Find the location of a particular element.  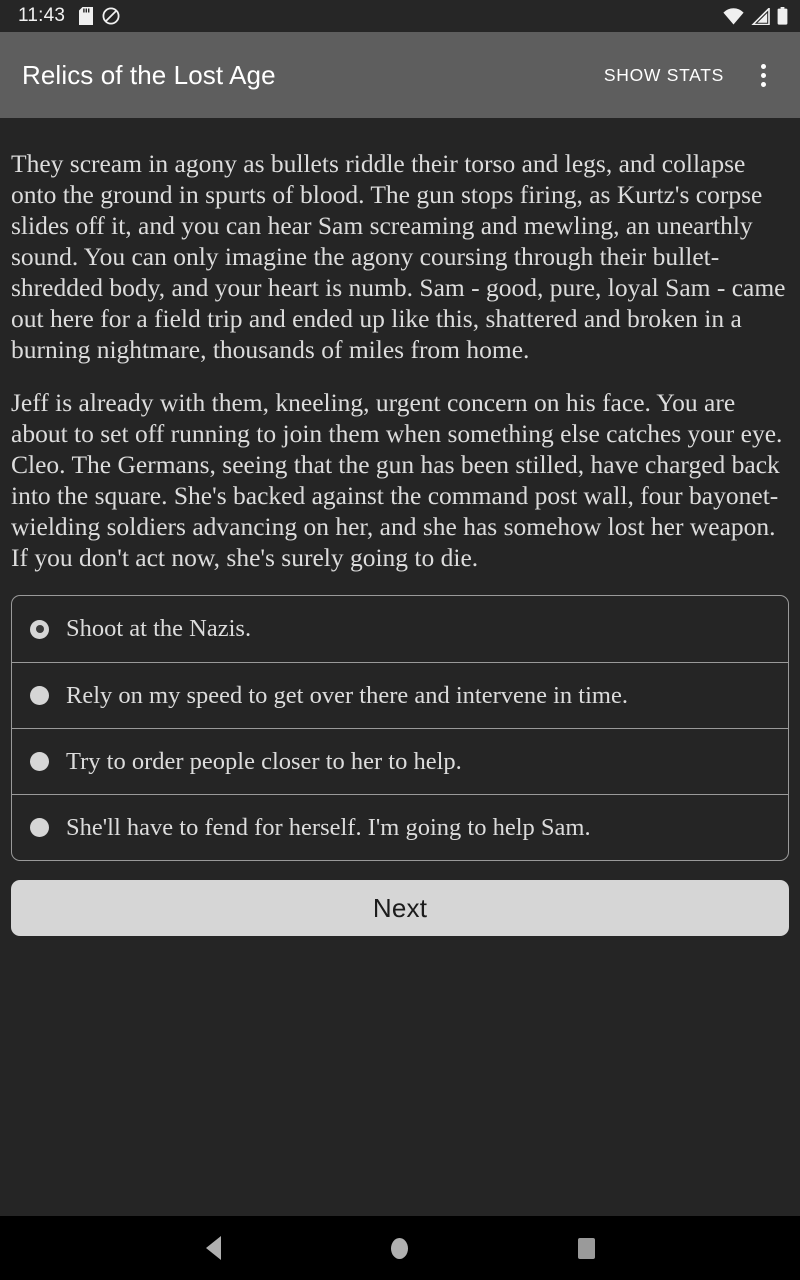

app-bar: Relics of the Lost Age SHOW STATS is located at coordinates (400, 75).